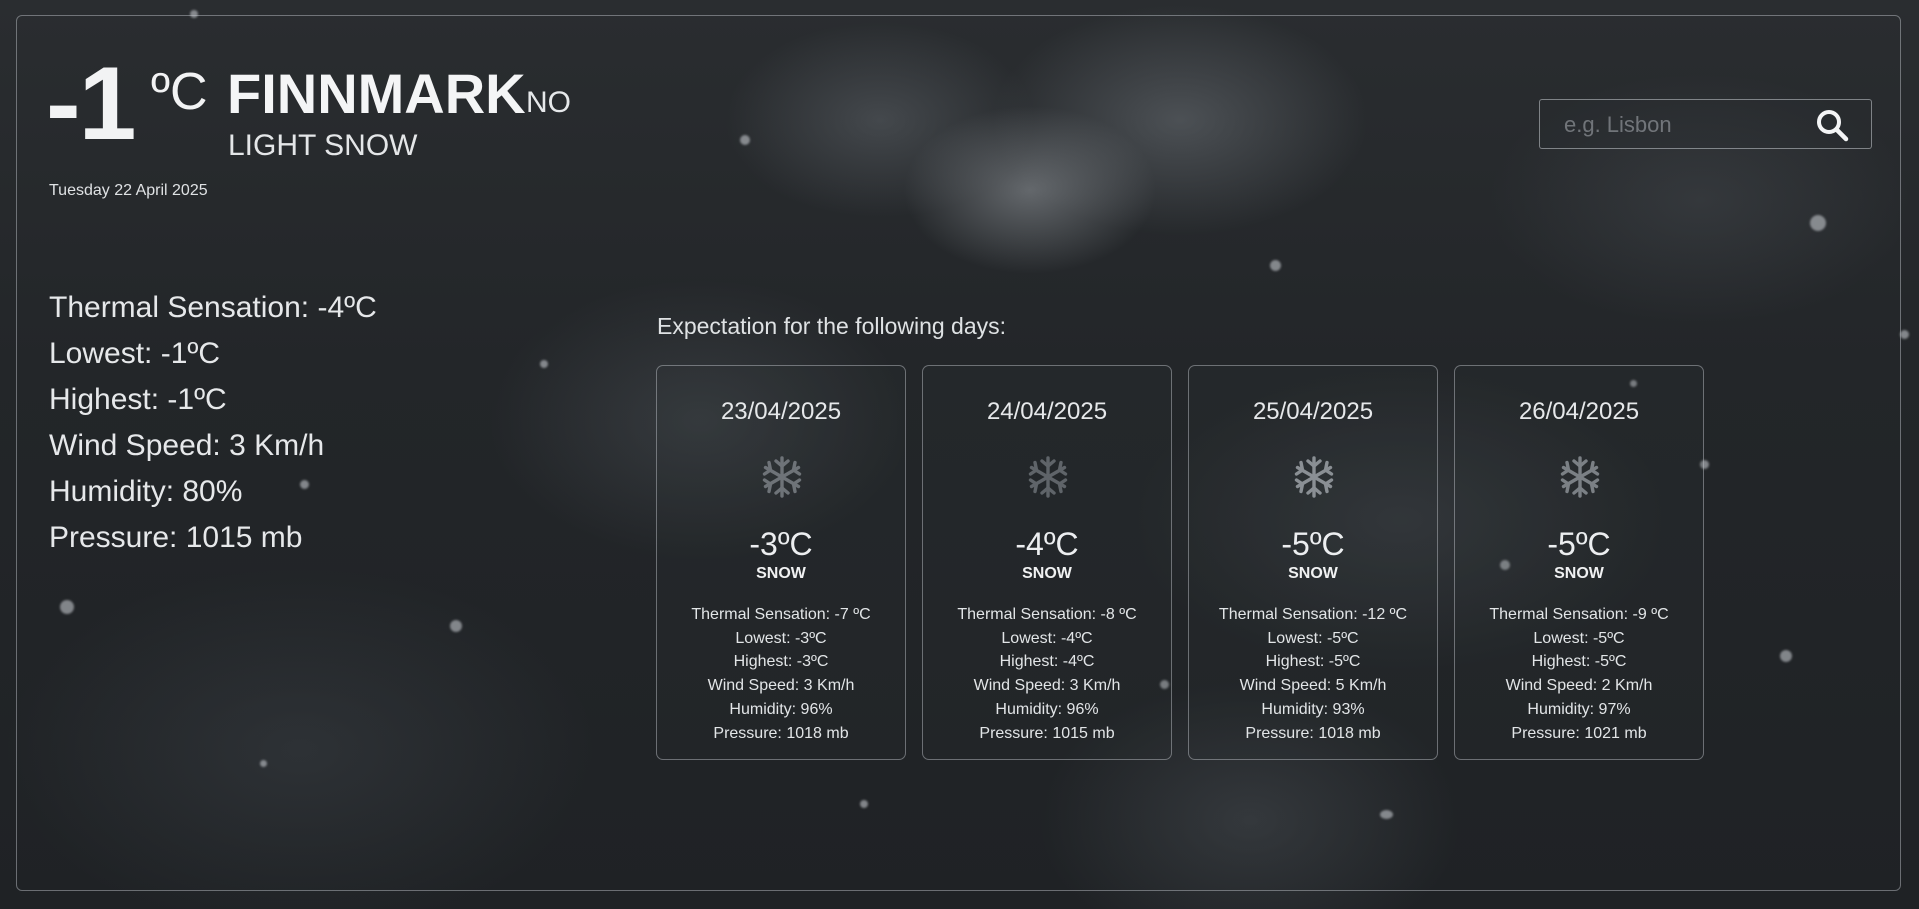 The height and width of the screenshot is (909, 1919). I want to click on forecast-humidity: Humidity: 97%, so click(1579, 709).